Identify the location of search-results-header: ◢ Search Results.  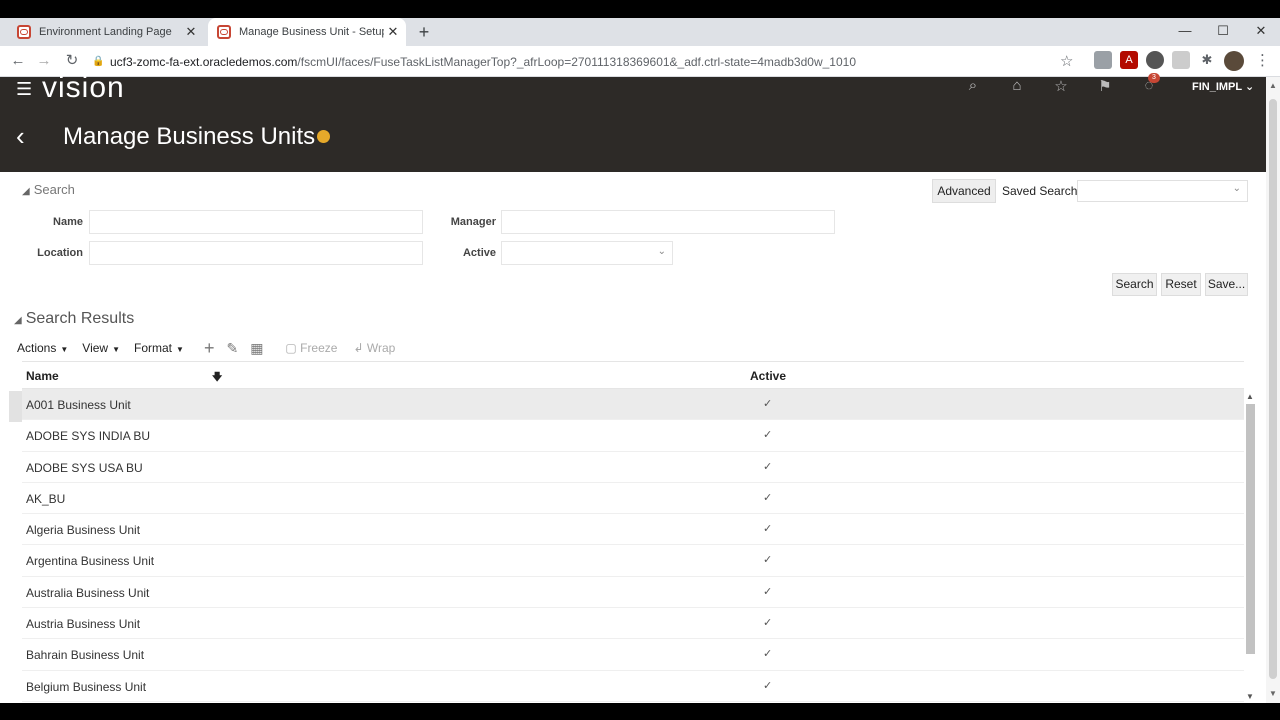
(74, 319).